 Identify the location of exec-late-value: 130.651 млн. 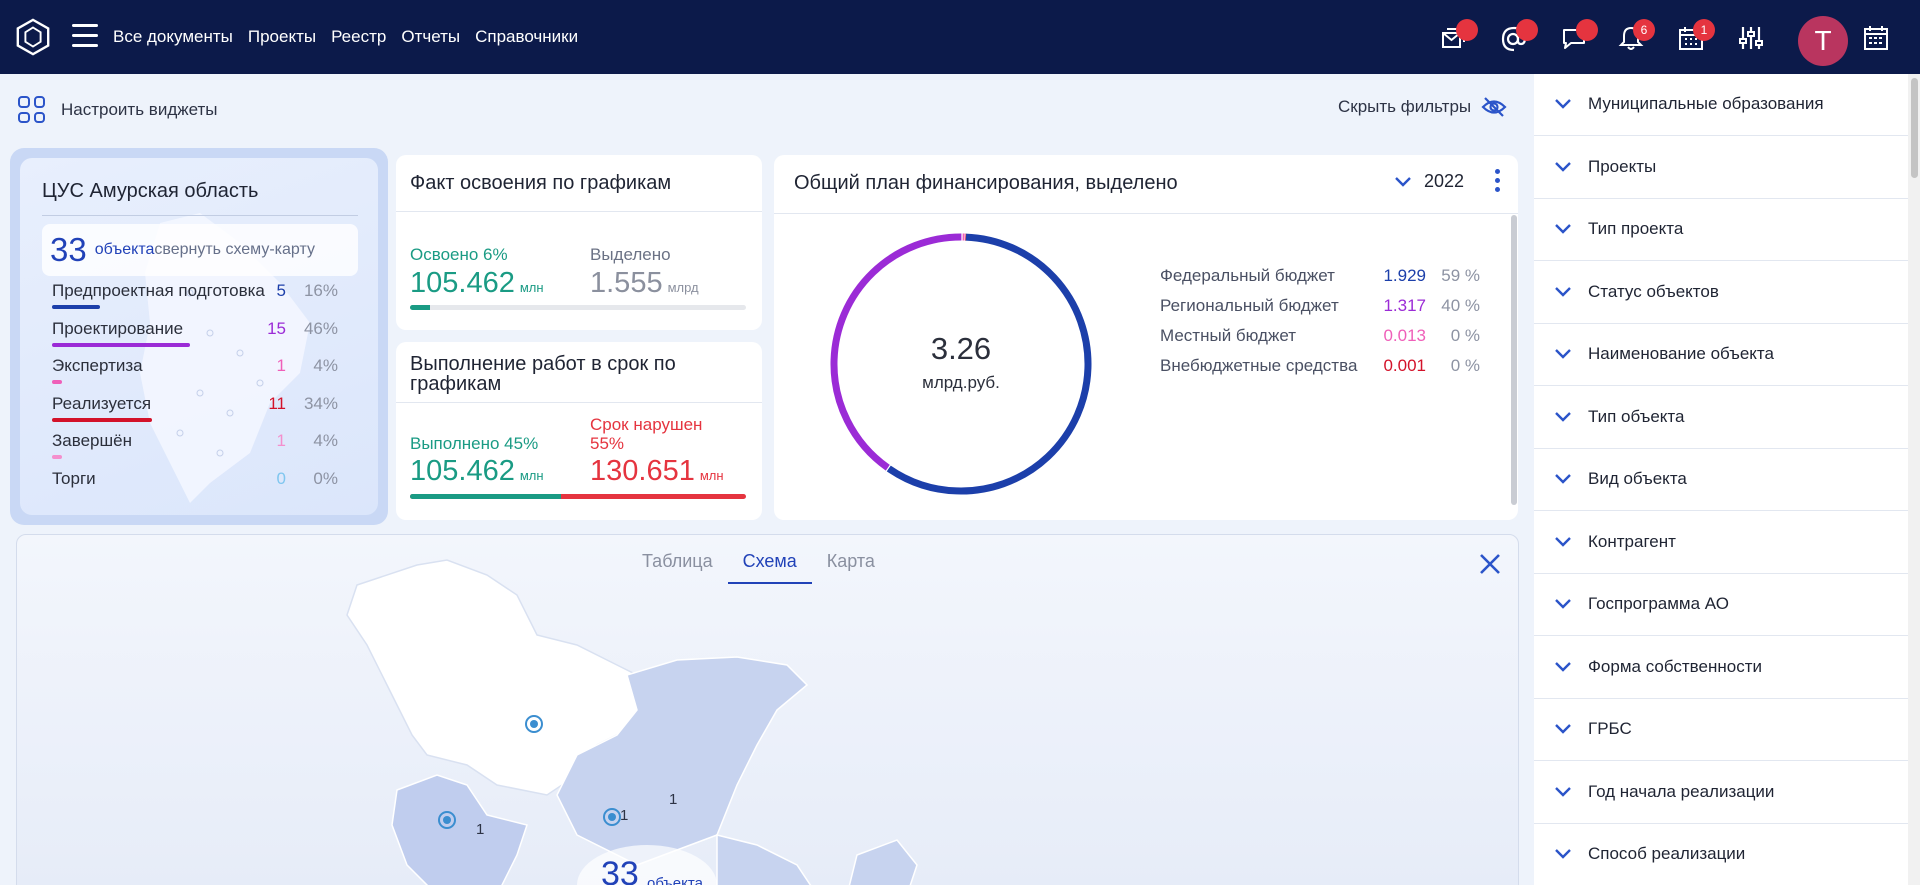
(657, 471).